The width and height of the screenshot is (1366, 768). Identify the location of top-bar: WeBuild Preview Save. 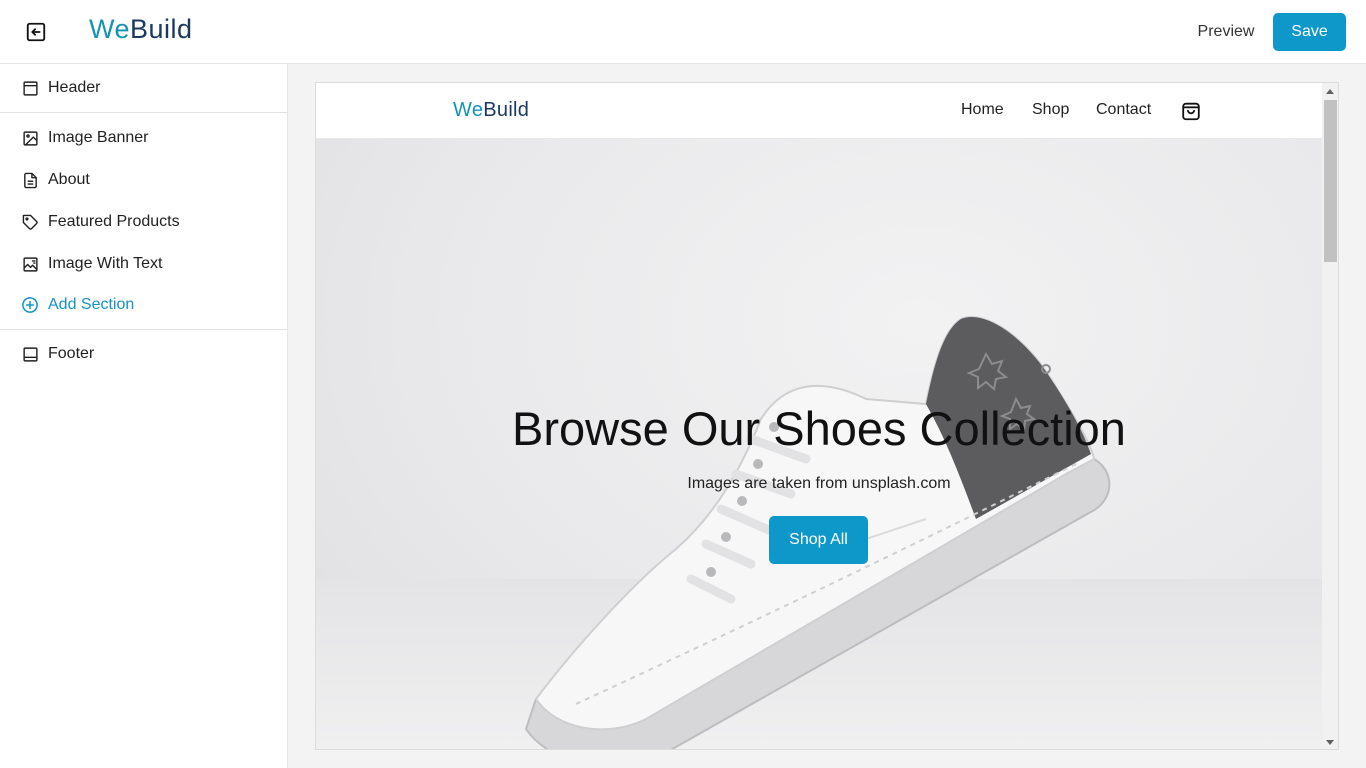
(683, 32).